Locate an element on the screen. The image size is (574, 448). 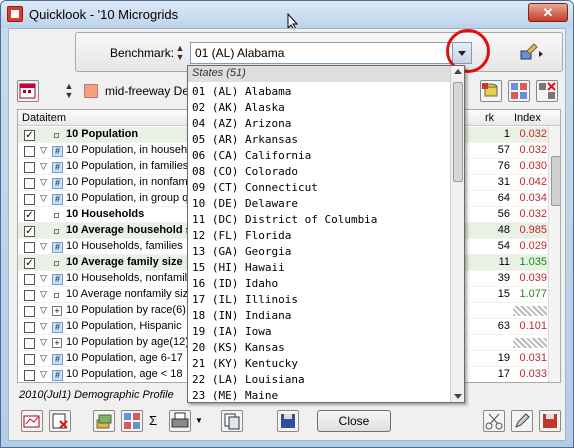
trade-area-spinner: ▲ ▼ is located at coordinates (69, 92).